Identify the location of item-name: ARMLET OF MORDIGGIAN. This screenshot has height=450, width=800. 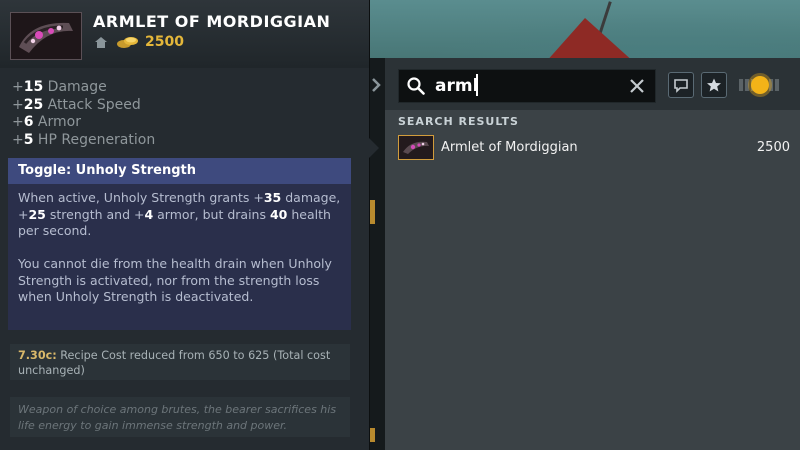
(212, 21).